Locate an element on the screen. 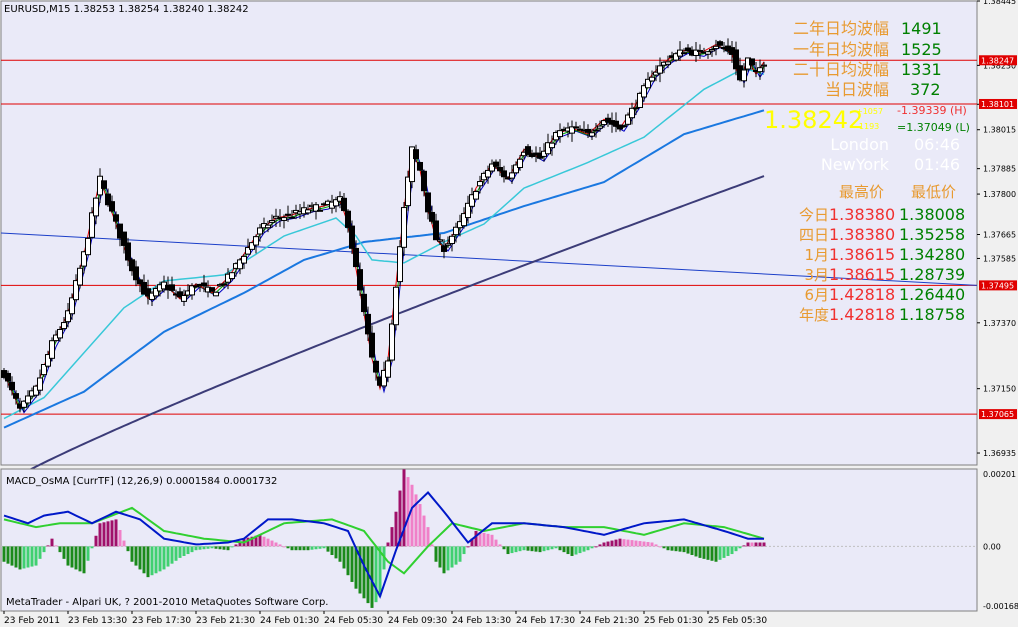 This screenshot has height=627, width=1018. clock-city: London is located at coordinates (859, 144).